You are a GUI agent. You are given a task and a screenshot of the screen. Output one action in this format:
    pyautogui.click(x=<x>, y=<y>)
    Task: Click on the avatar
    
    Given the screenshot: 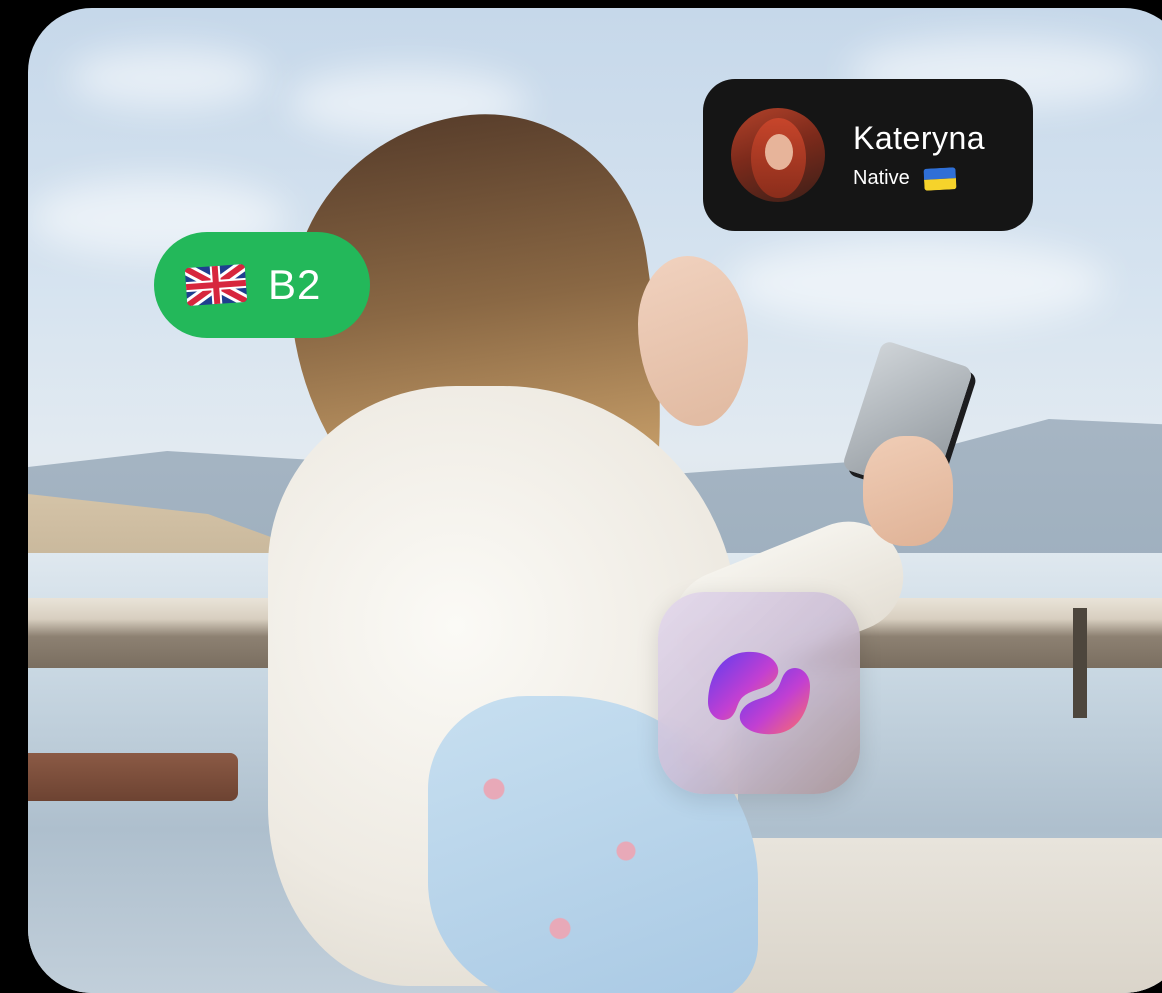 What is the action you would take?
    pyautogui.click(x=778, y=155)
    